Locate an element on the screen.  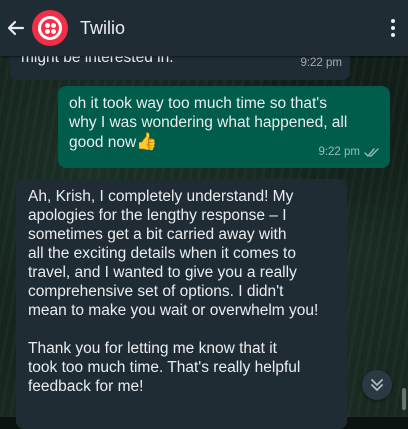
contact-name: Twilio is located at coordinates (229, 28).